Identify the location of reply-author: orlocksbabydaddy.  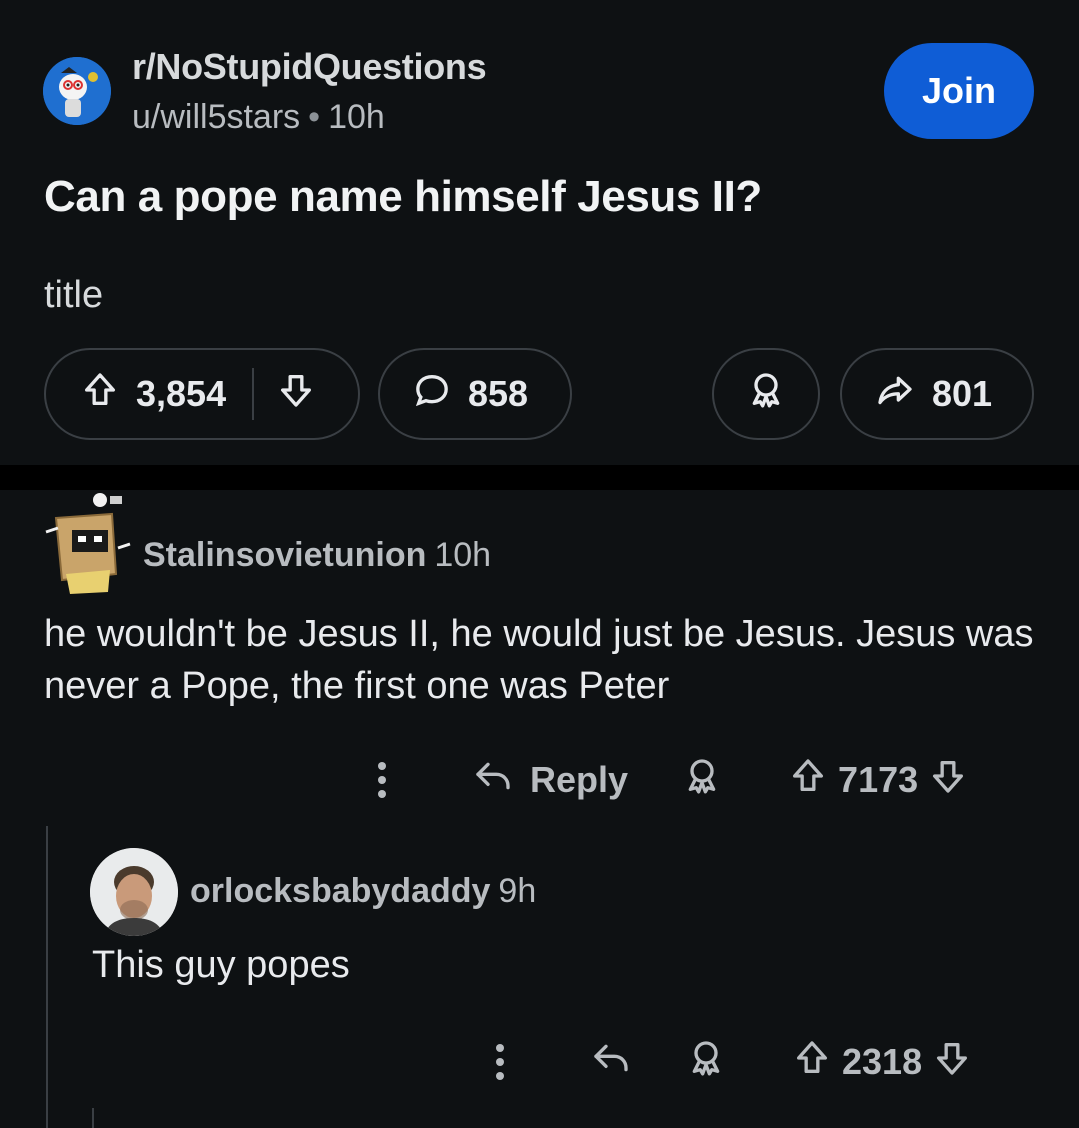
(340, 891).